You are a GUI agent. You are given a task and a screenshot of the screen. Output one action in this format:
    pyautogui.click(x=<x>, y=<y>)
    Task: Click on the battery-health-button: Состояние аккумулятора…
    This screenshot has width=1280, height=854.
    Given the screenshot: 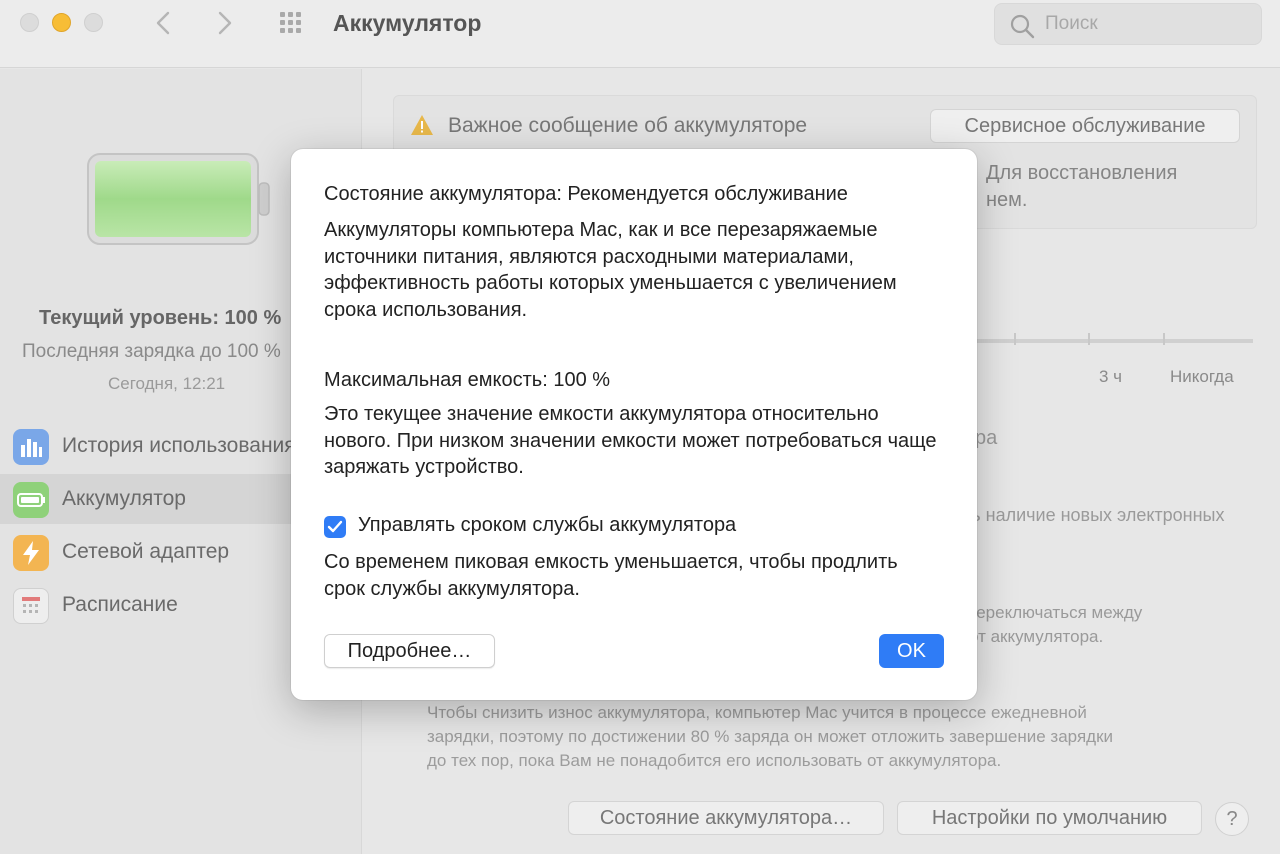 What is the action you would take?
    pyautogui.click(x=726, y=818)
    